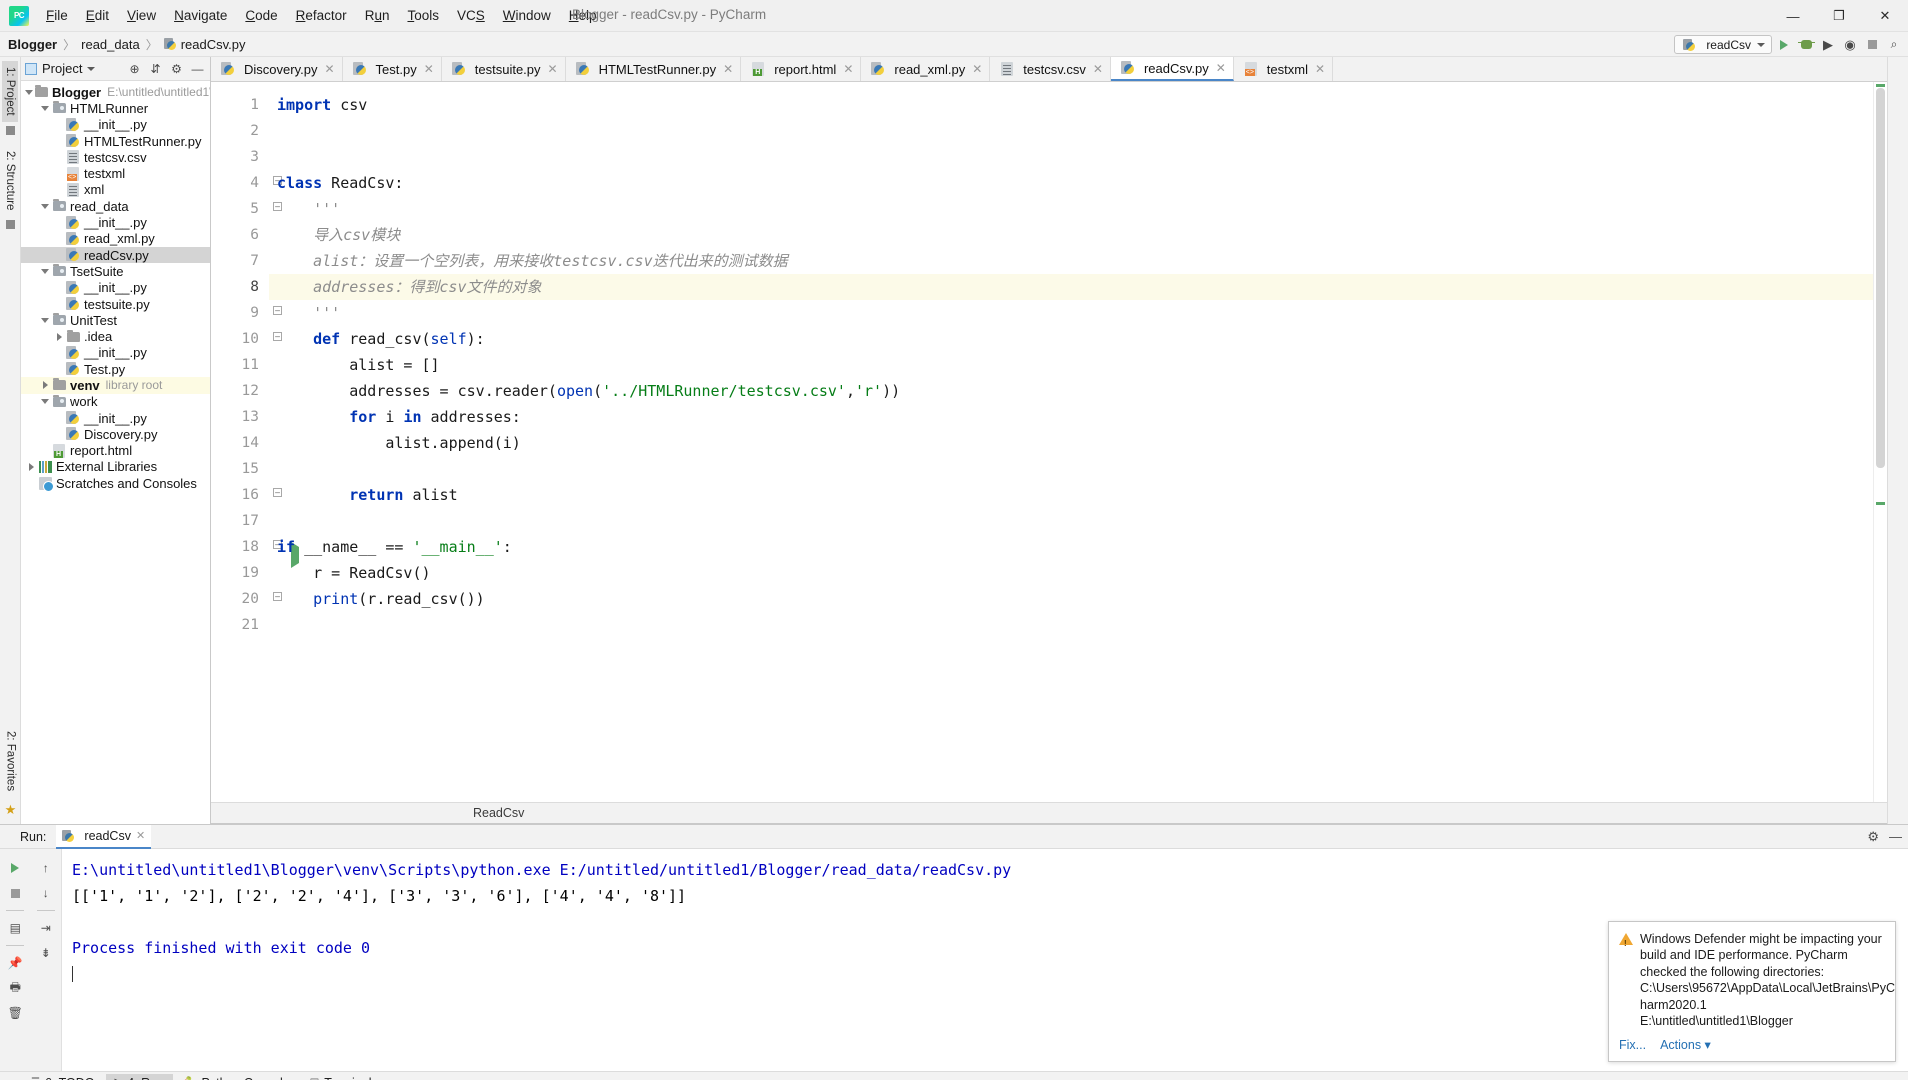 The image size is (1908, 1080). What do you see at coordinates (115, 255) in the screenshot?
I see `tree-node: readCsv.py` at bounding box center [115, 255].